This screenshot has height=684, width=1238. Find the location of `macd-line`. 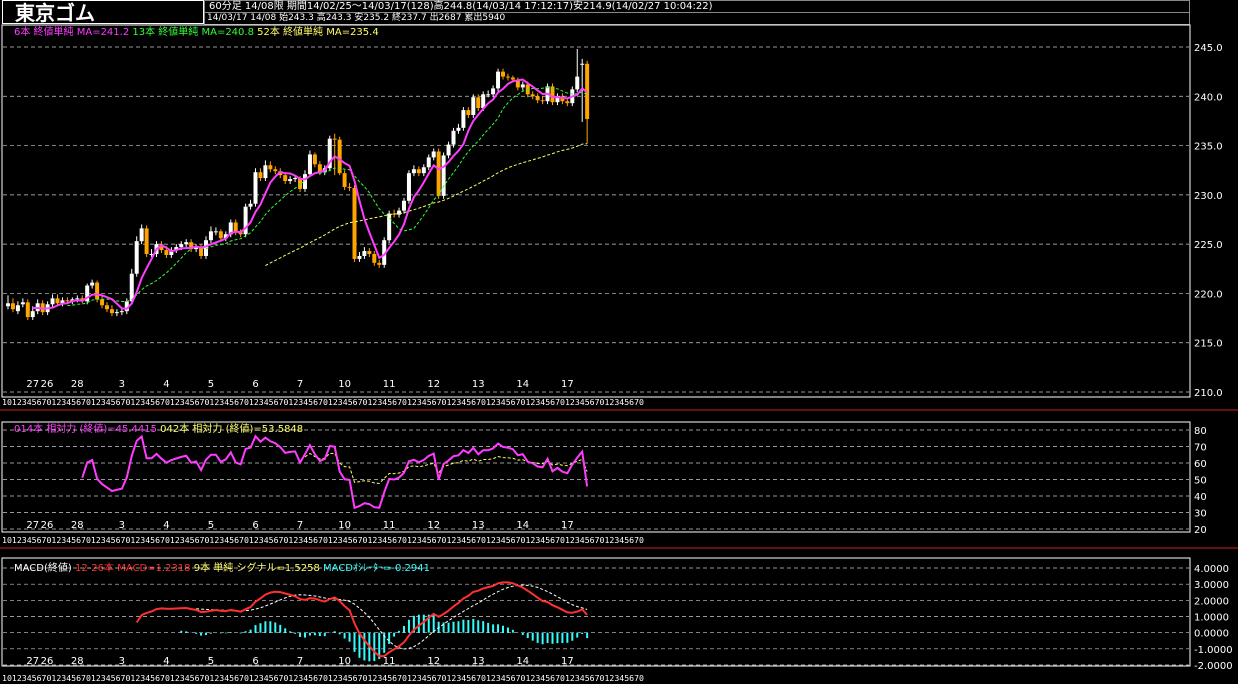

macd-line is located at coordinates (361, 619).